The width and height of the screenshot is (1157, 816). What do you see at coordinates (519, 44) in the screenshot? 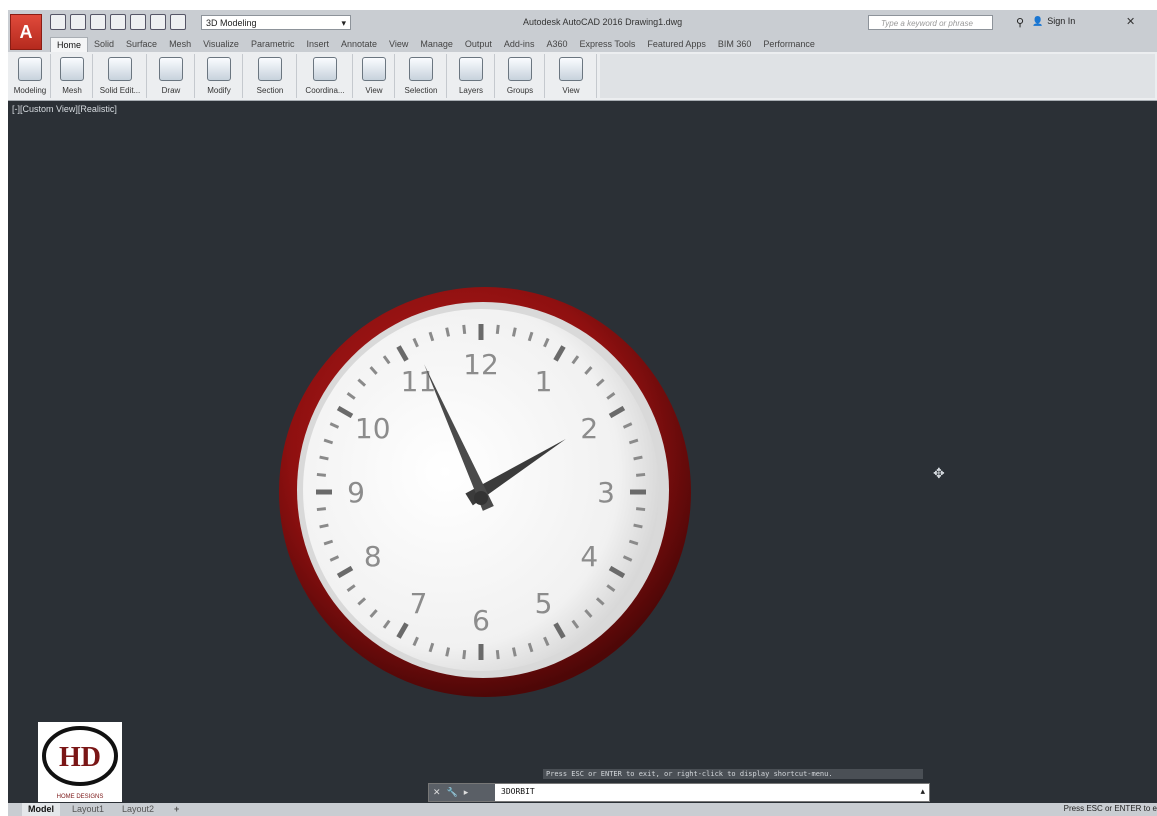
I see `tab-add-ins: Add-ins` at bounding box center [519, 44].